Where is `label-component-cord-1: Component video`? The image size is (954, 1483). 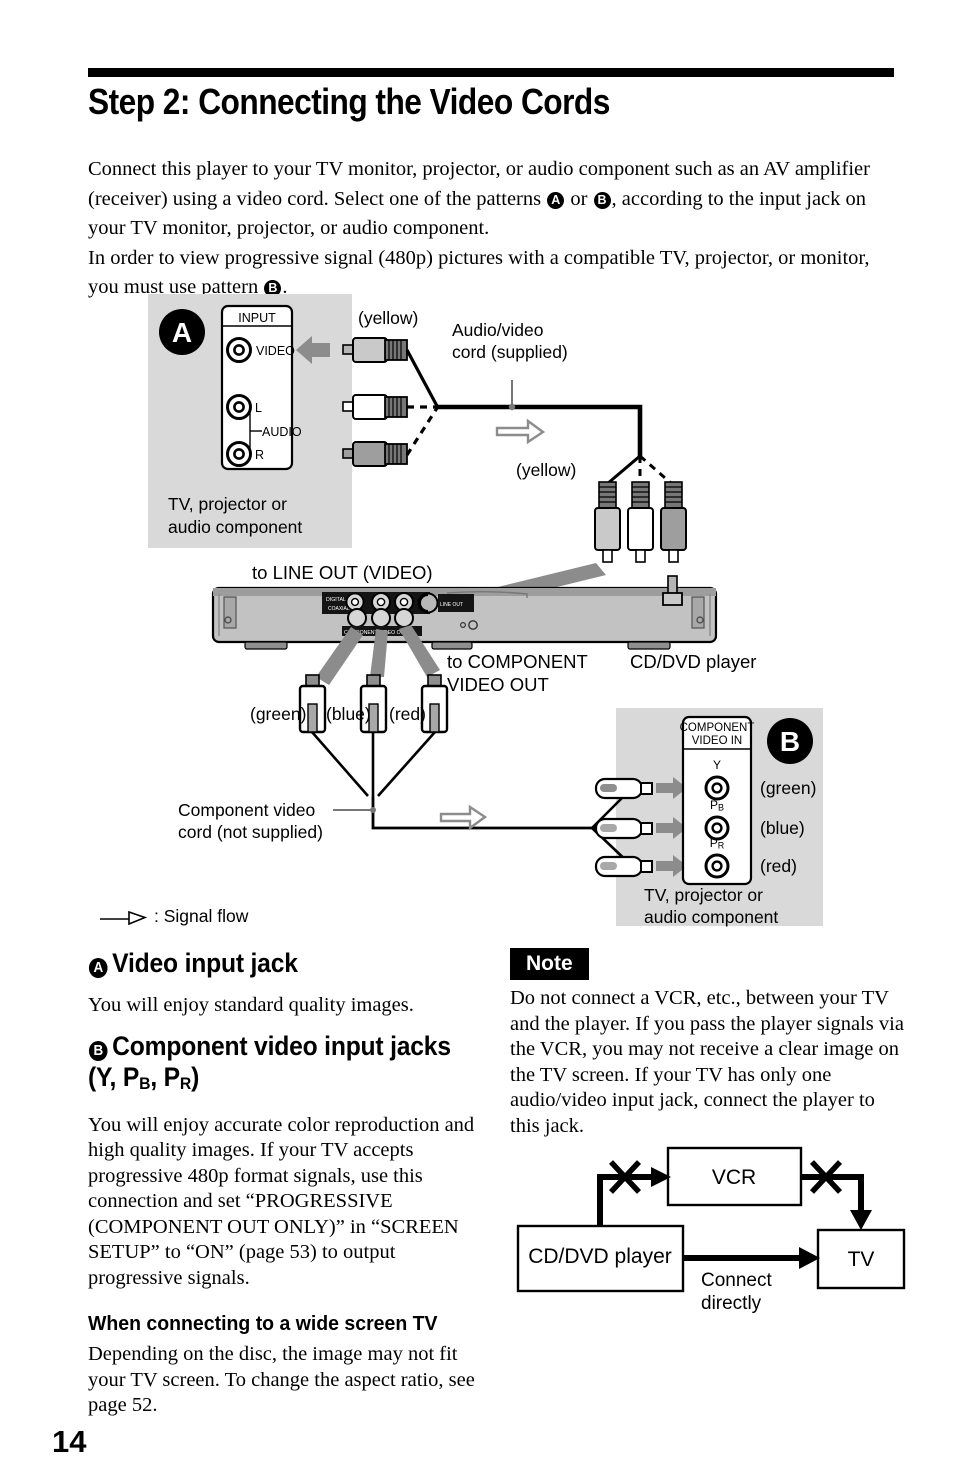 label-component-cord-1: Component video is located at coordinates (246, 810).